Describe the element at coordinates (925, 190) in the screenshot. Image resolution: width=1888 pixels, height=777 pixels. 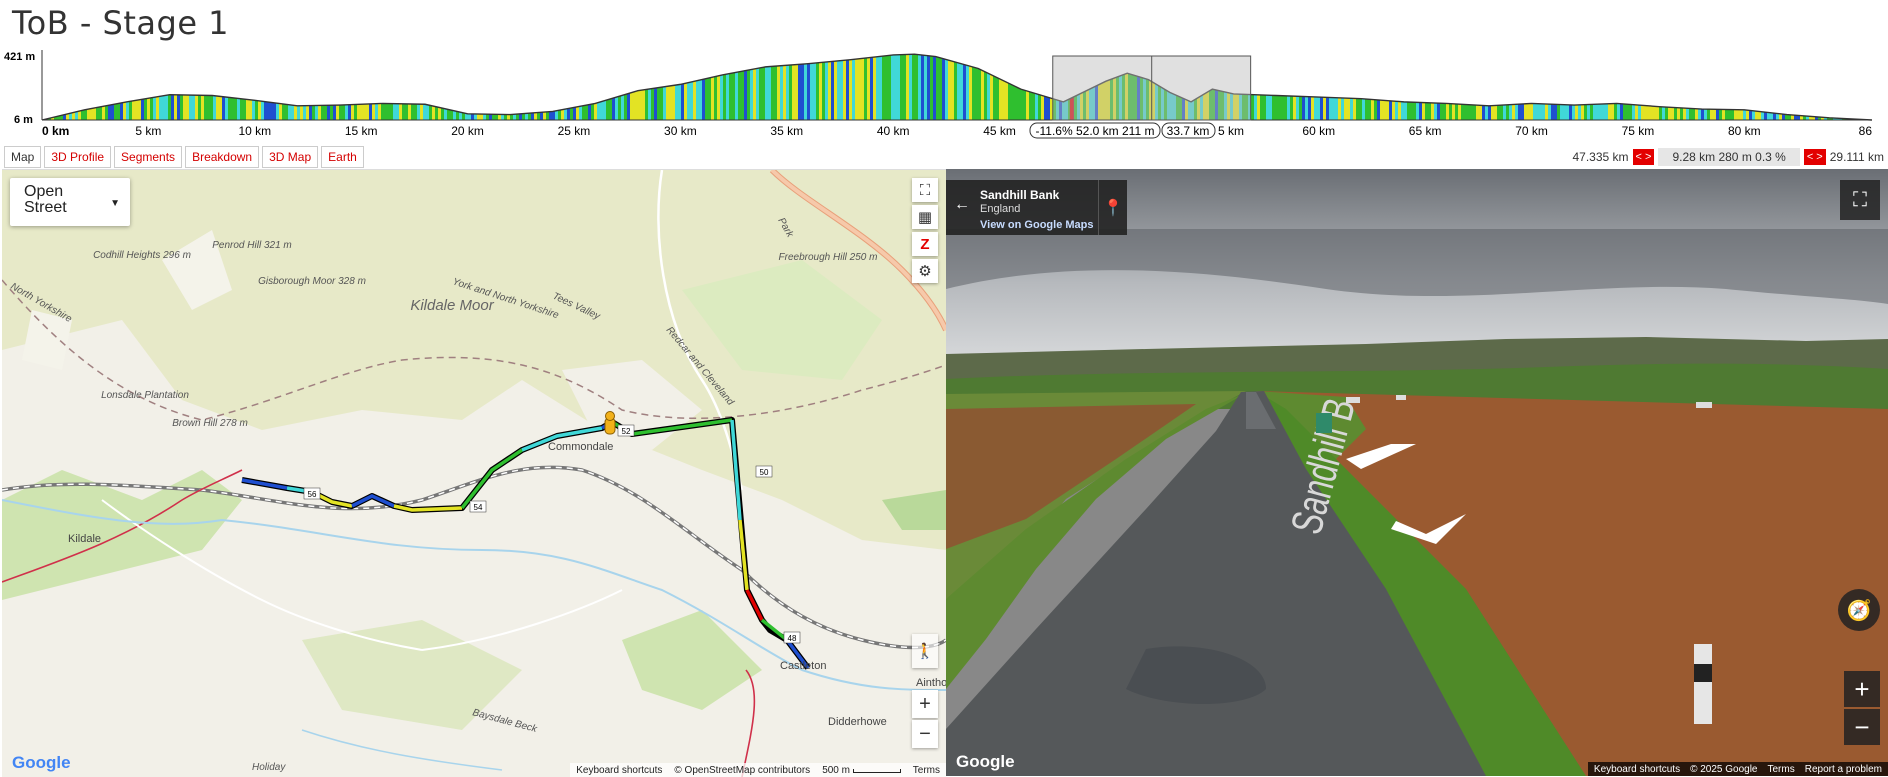
I see `fullscreen-button: ⛶` at that location.